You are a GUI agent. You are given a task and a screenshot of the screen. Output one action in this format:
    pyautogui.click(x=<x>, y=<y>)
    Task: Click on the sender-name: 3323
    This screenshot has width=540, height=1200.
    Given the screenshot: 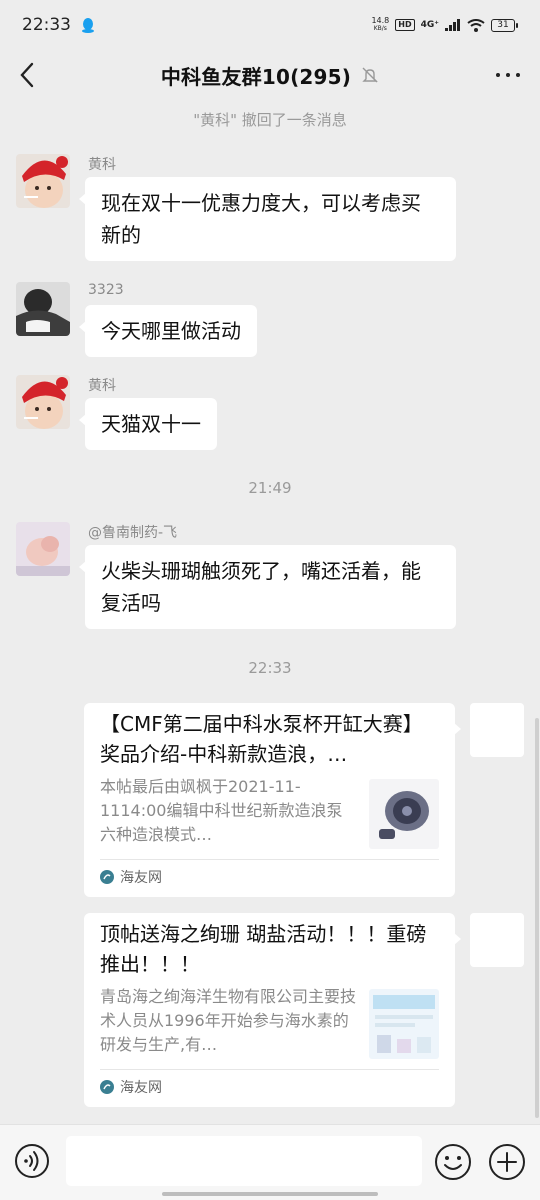 What is the action you would take?
    pyautogui.click(x=106, y=290)
    